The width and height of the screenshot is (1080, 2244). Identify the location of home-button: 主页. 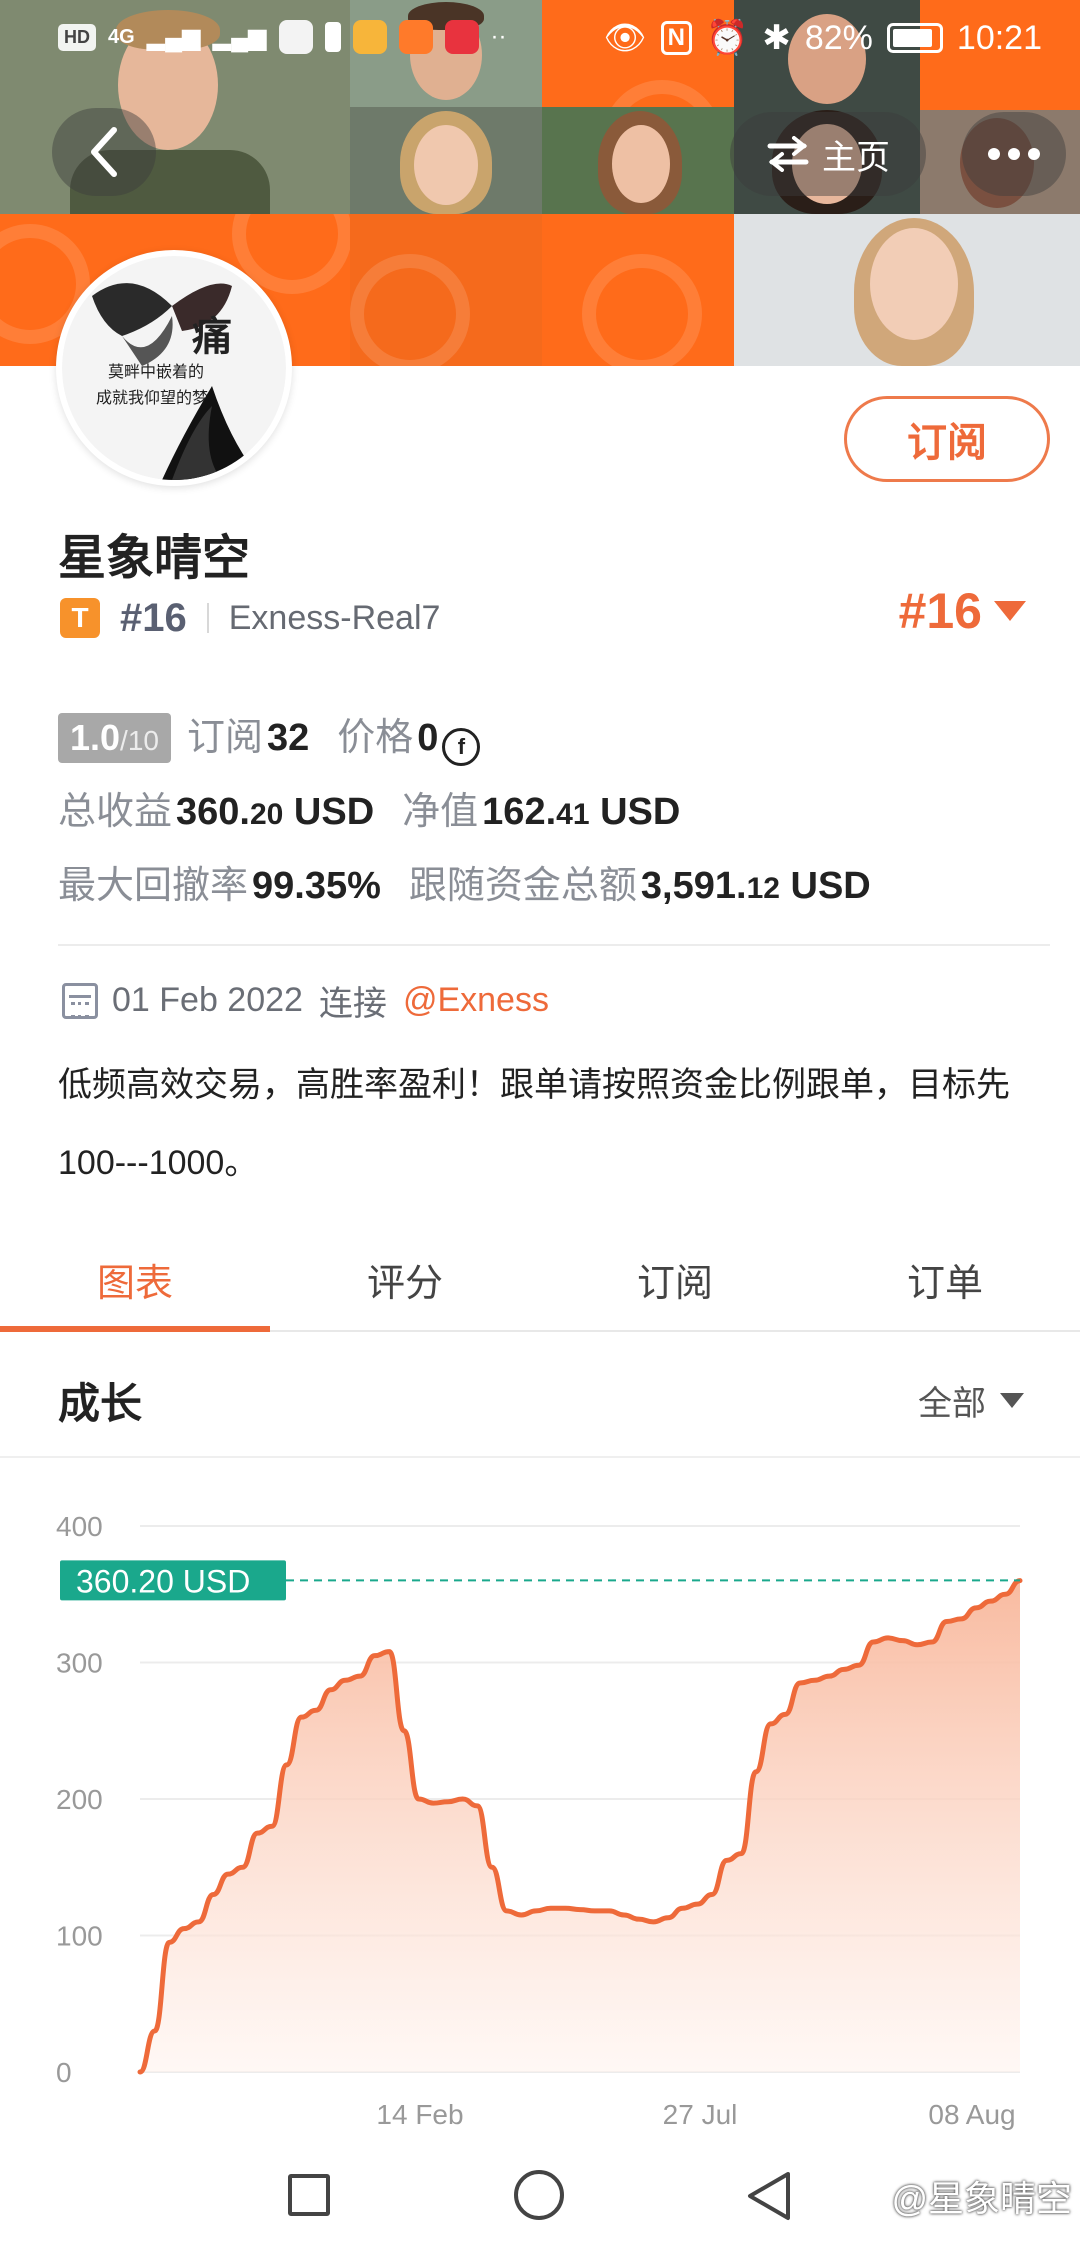
(828, 154).